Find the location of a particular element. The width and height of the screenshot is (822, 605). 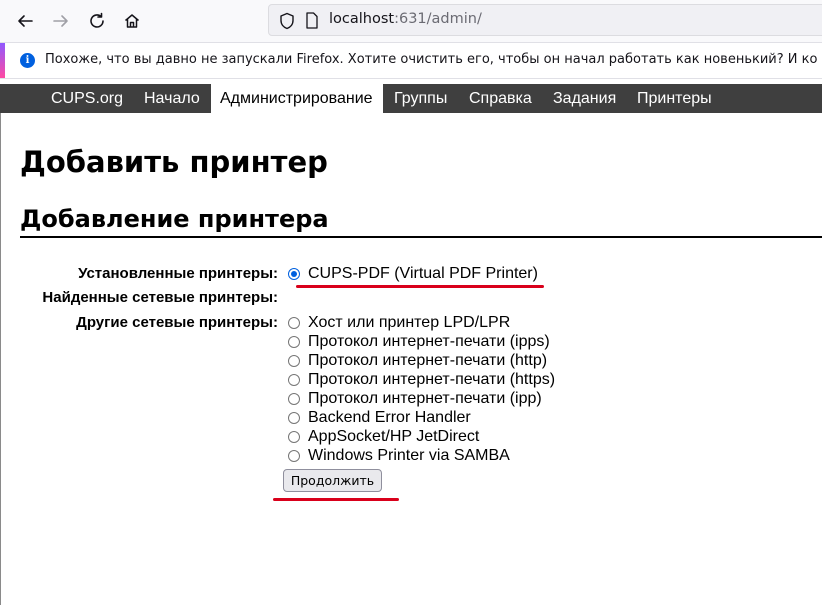

url-host: localhost is located at coordinates (362, 19).